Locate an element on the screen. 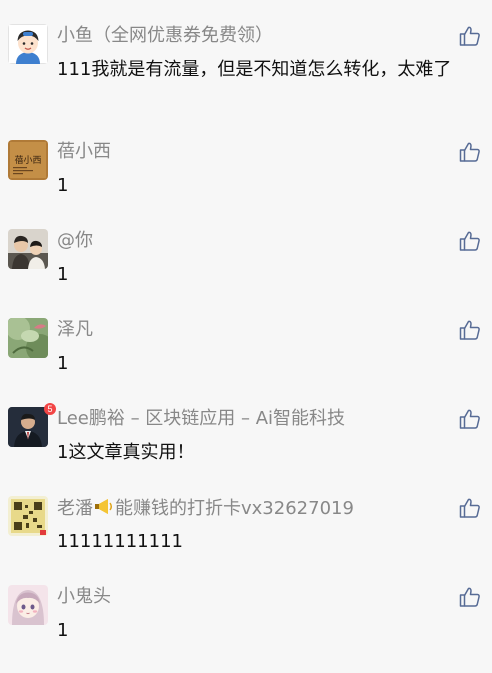 Image resolution: width=492 pixels, height=673 pixels. svg-text: 蓓小西 is located at coordinates (27, 160).